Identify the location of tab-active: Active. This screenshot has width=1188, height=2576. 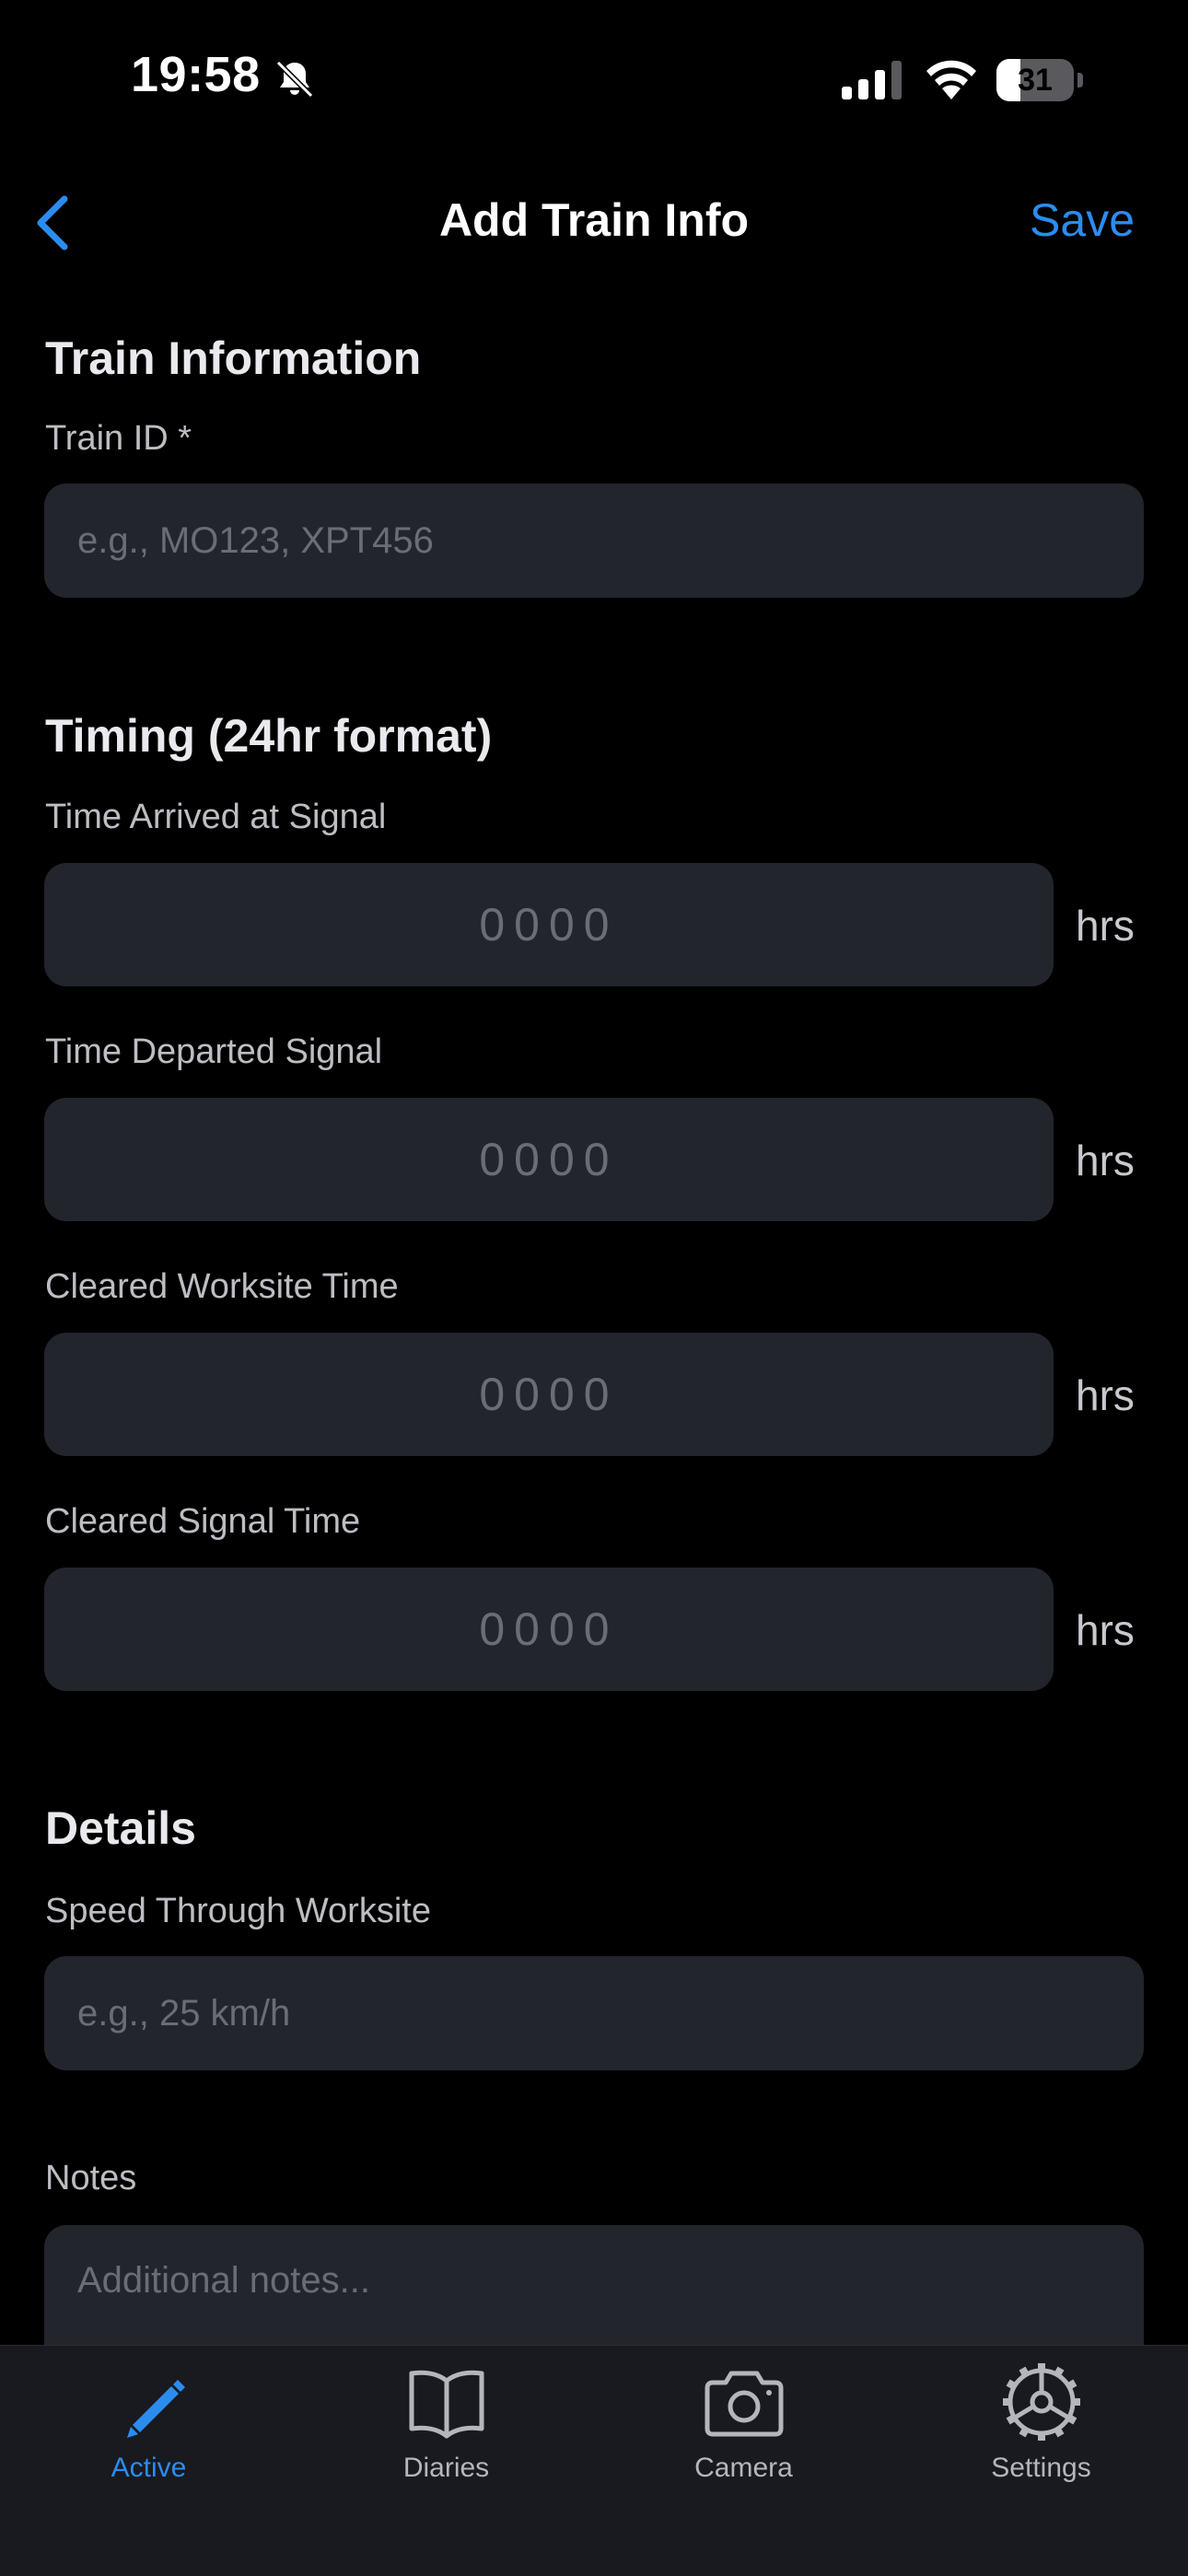
(148, 2438).